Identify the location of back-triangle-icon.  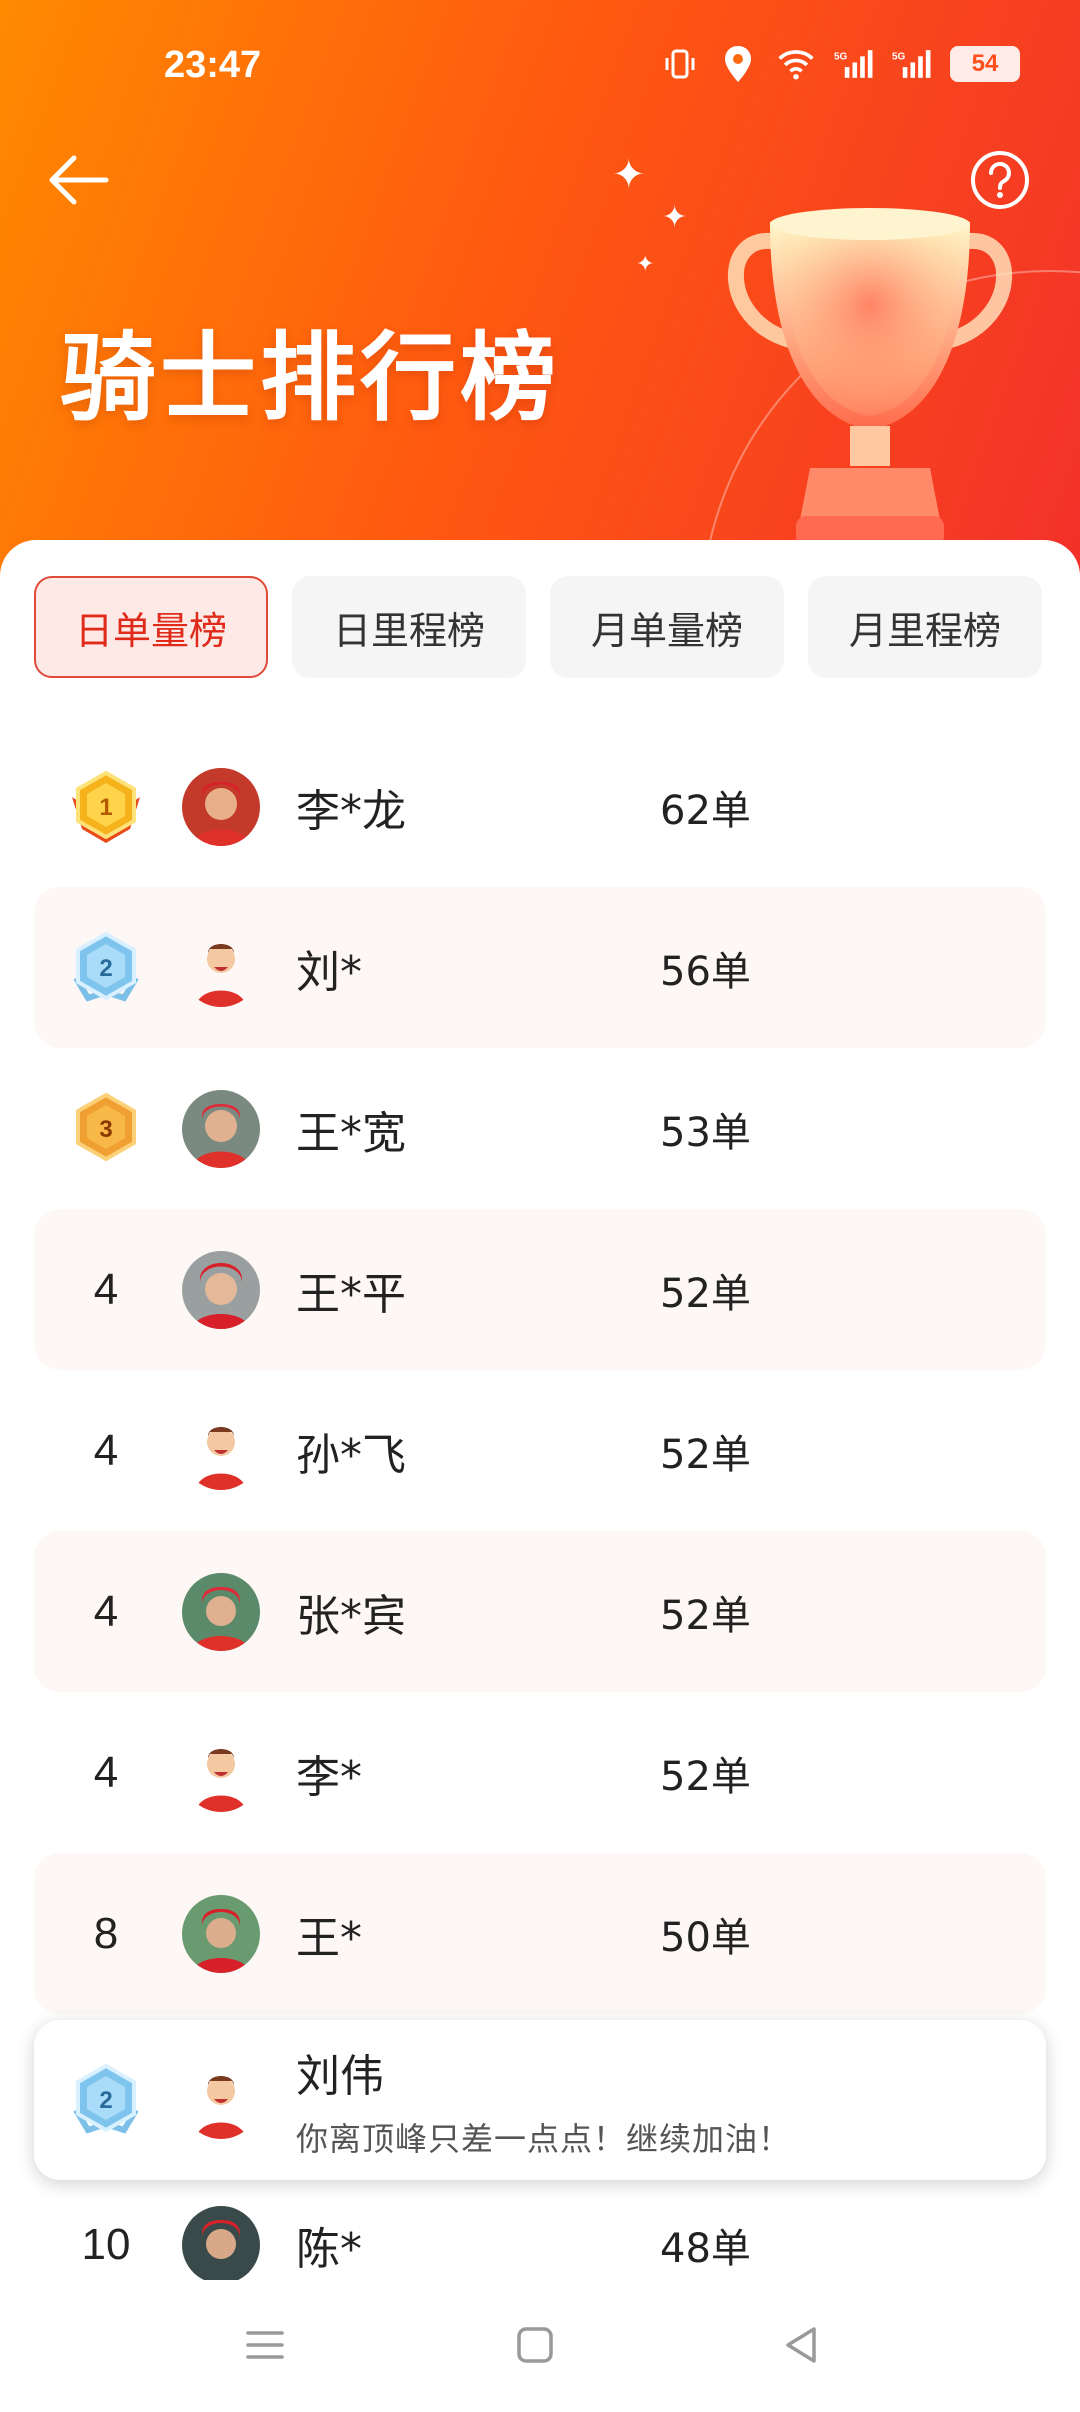
(801, 2345).